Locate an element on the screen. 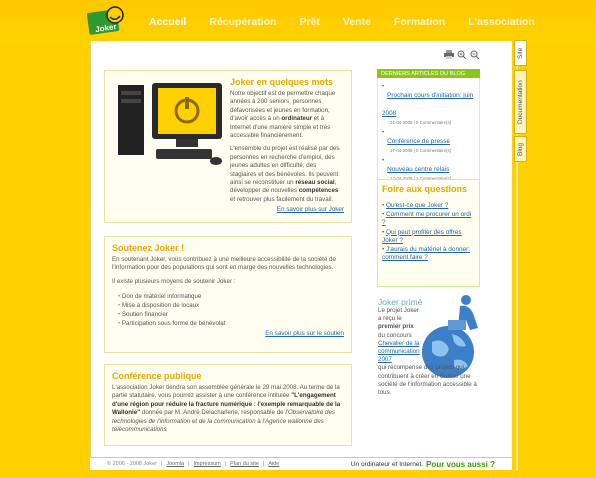  nav-vente: Vente is located at coordinates (357, 22).